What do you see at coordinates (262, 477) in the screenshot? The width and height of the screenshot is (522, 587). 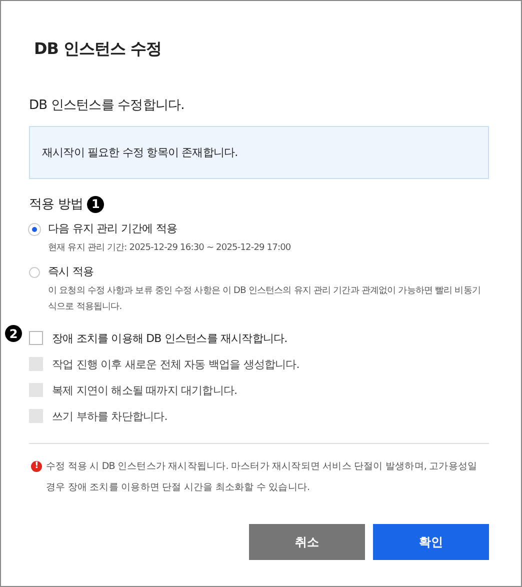 I see `warning-message: 수정 적용 시 DB 인스턴스가 재시작됩니다. 마스터가 재시작되면 서비스 단절이 발생하며, 고가용성일 경우 장애 조치를 이용하면 단절 시간을 최소화할 수 있습니다.` at bounding box center [262, 477].